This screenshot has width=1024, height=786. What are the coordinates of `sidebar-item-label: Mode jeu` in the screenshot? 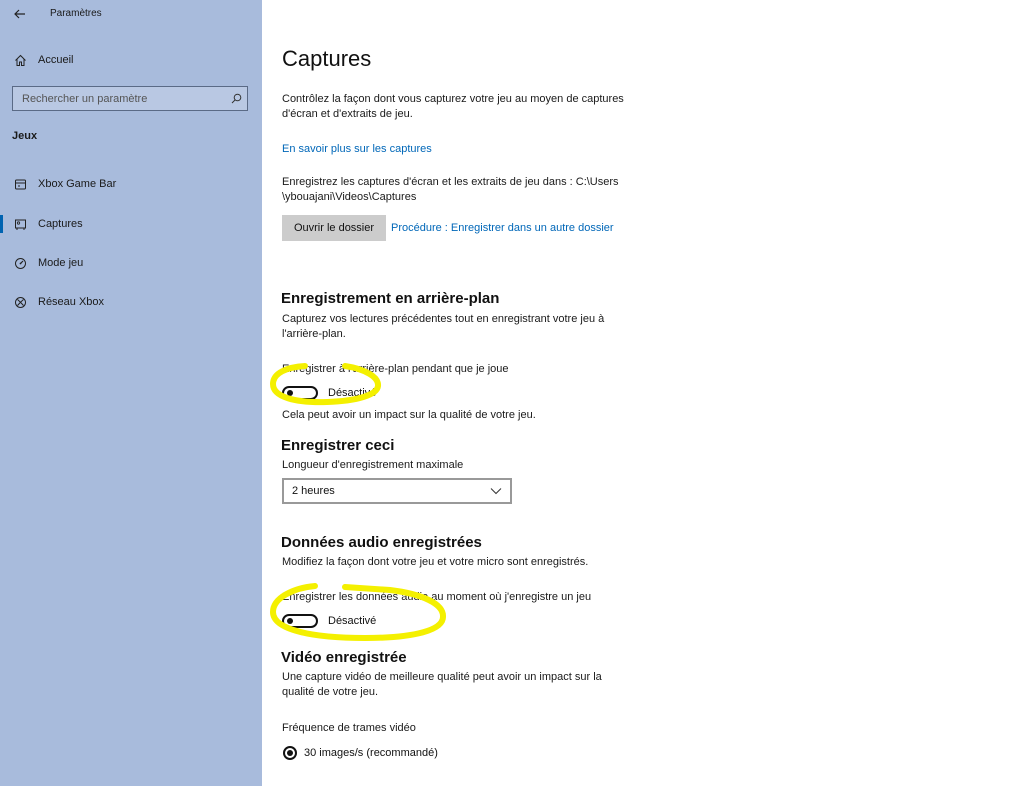 It's located at (61, 263).